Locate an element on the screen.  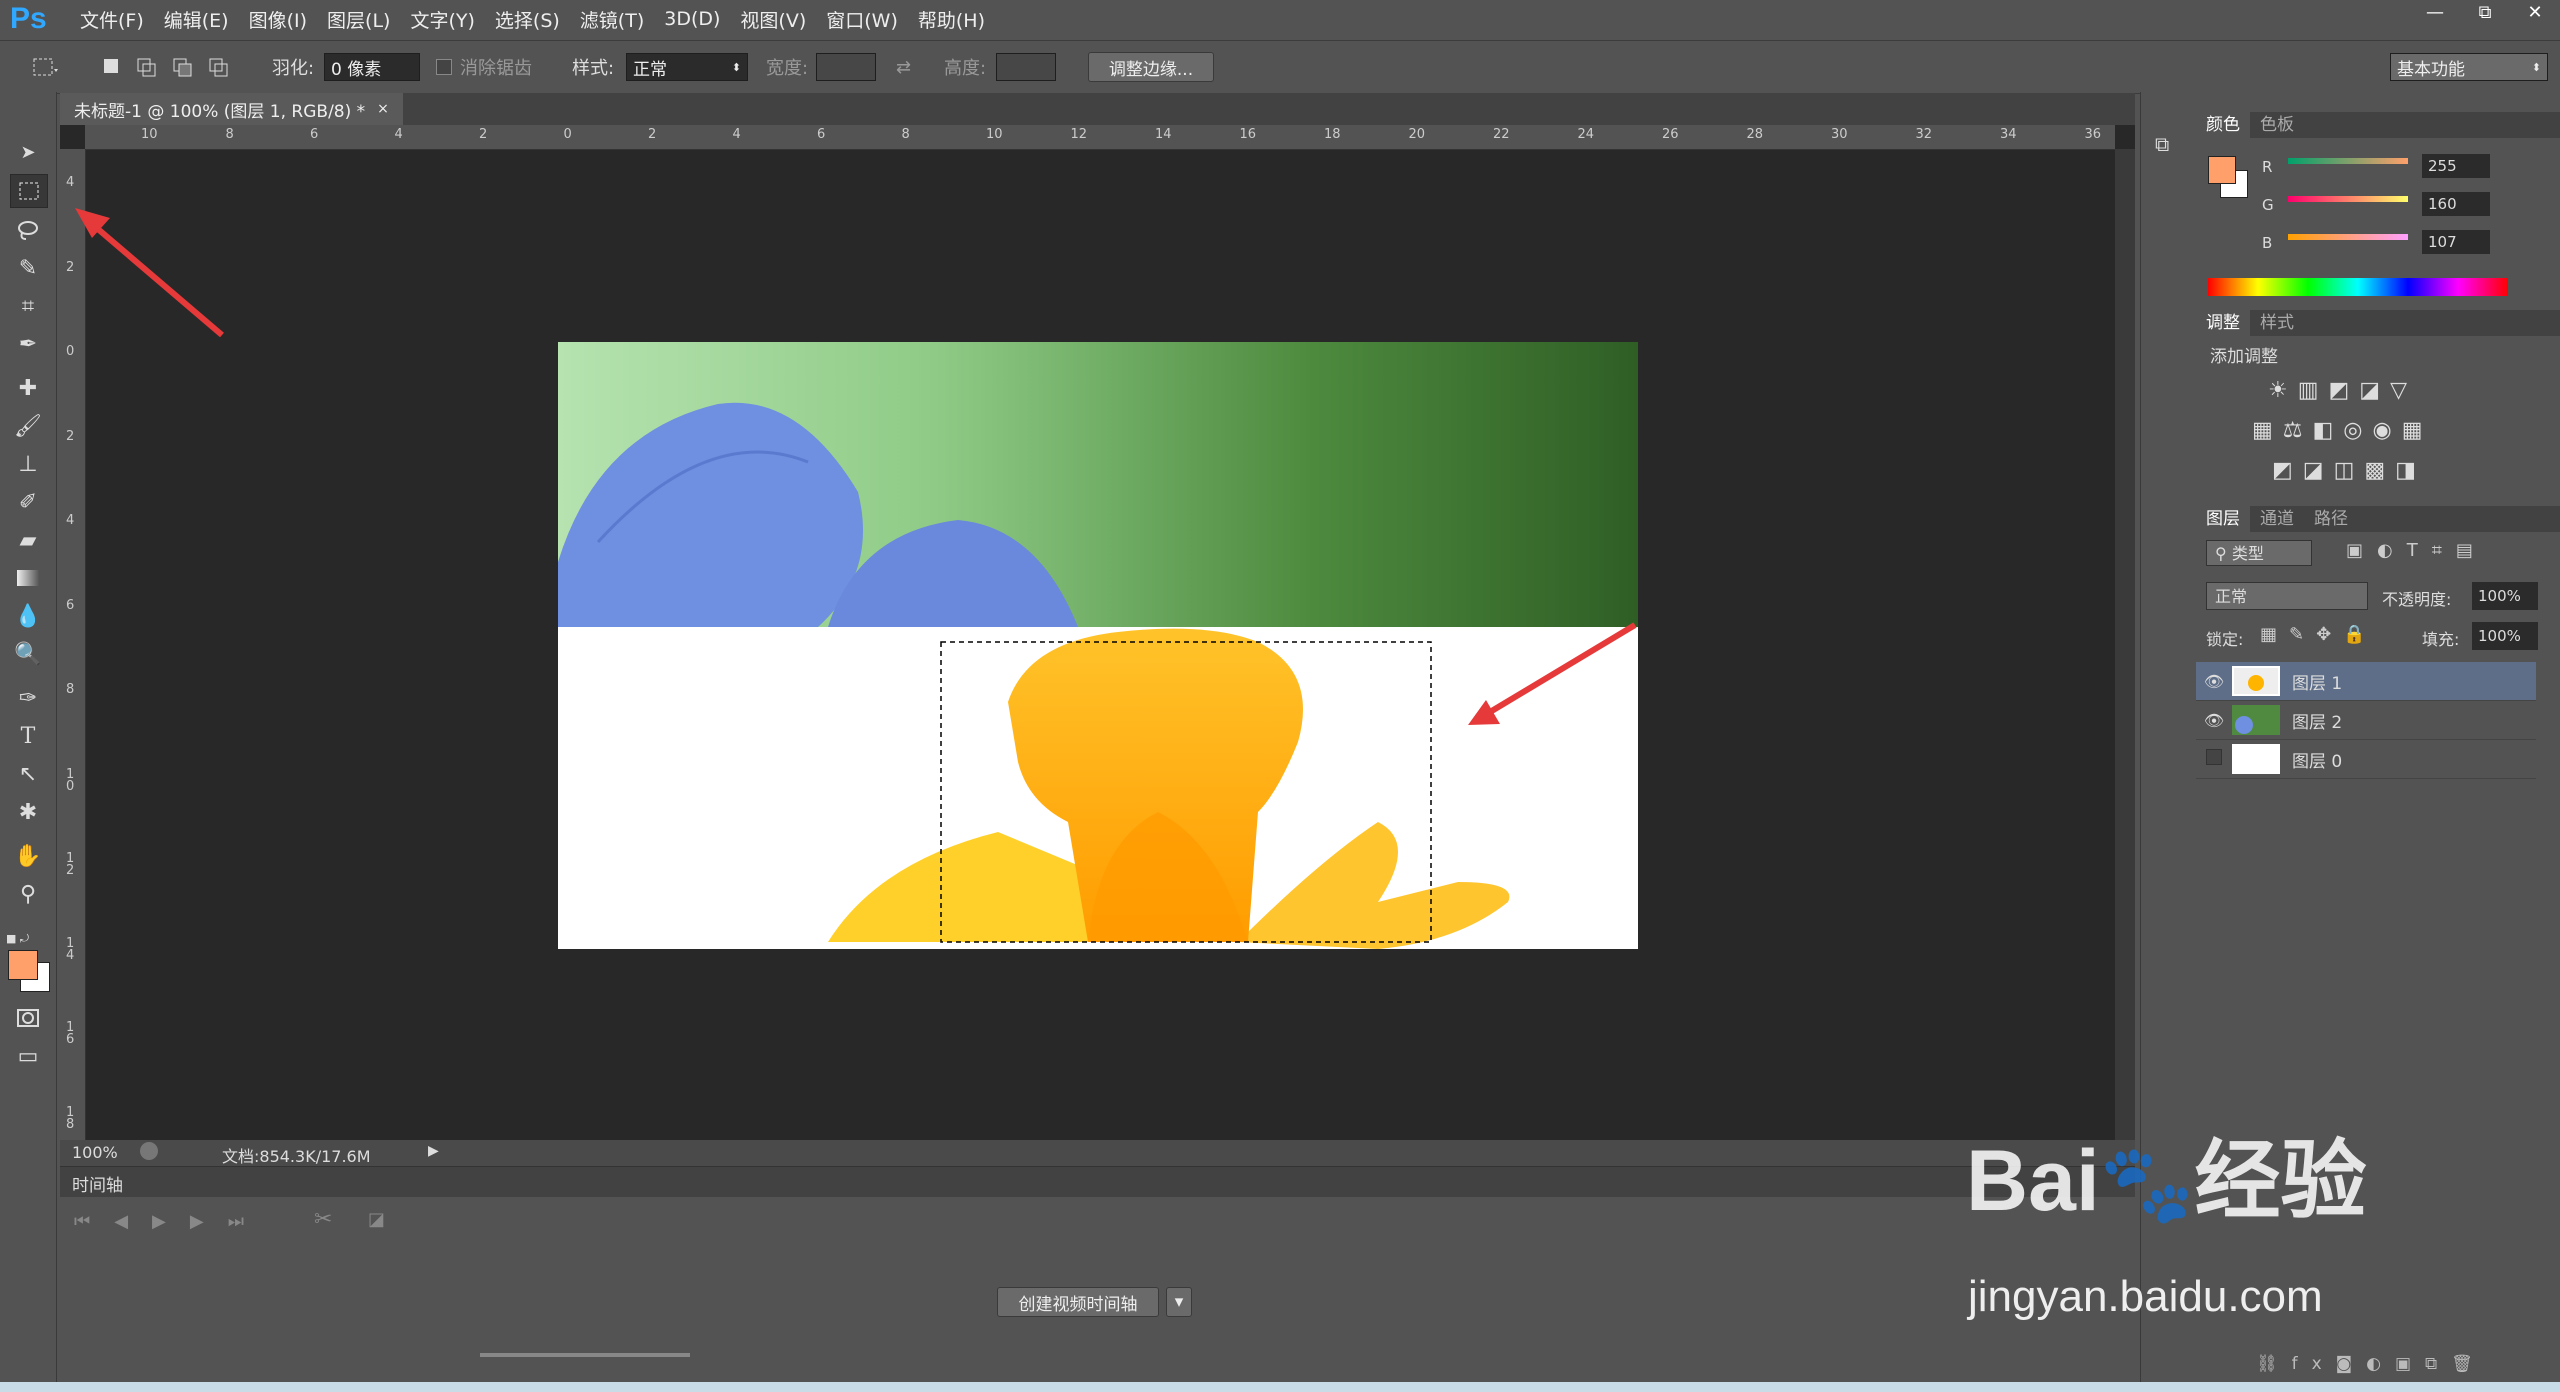
history-panel-icon: ⧉ is located at coordinates (2162, 144).